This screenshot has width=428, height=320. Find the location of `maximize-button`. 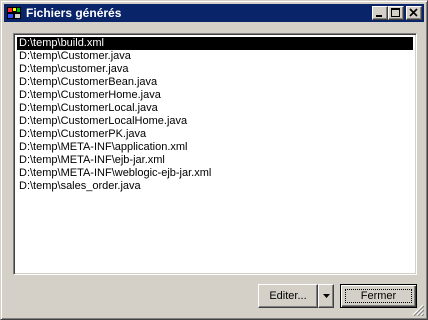

maximize-button is located at coordinates (396, 13).